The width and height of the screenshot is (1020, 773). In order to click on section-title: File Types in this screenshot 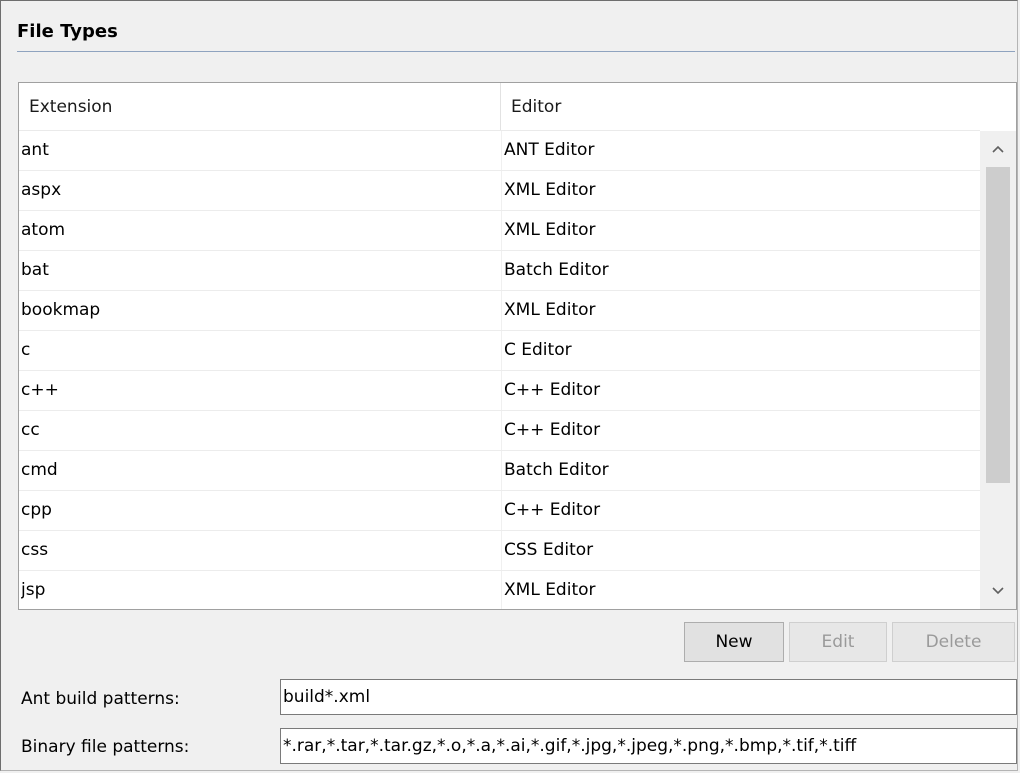, I will do `click(67, 31)`.